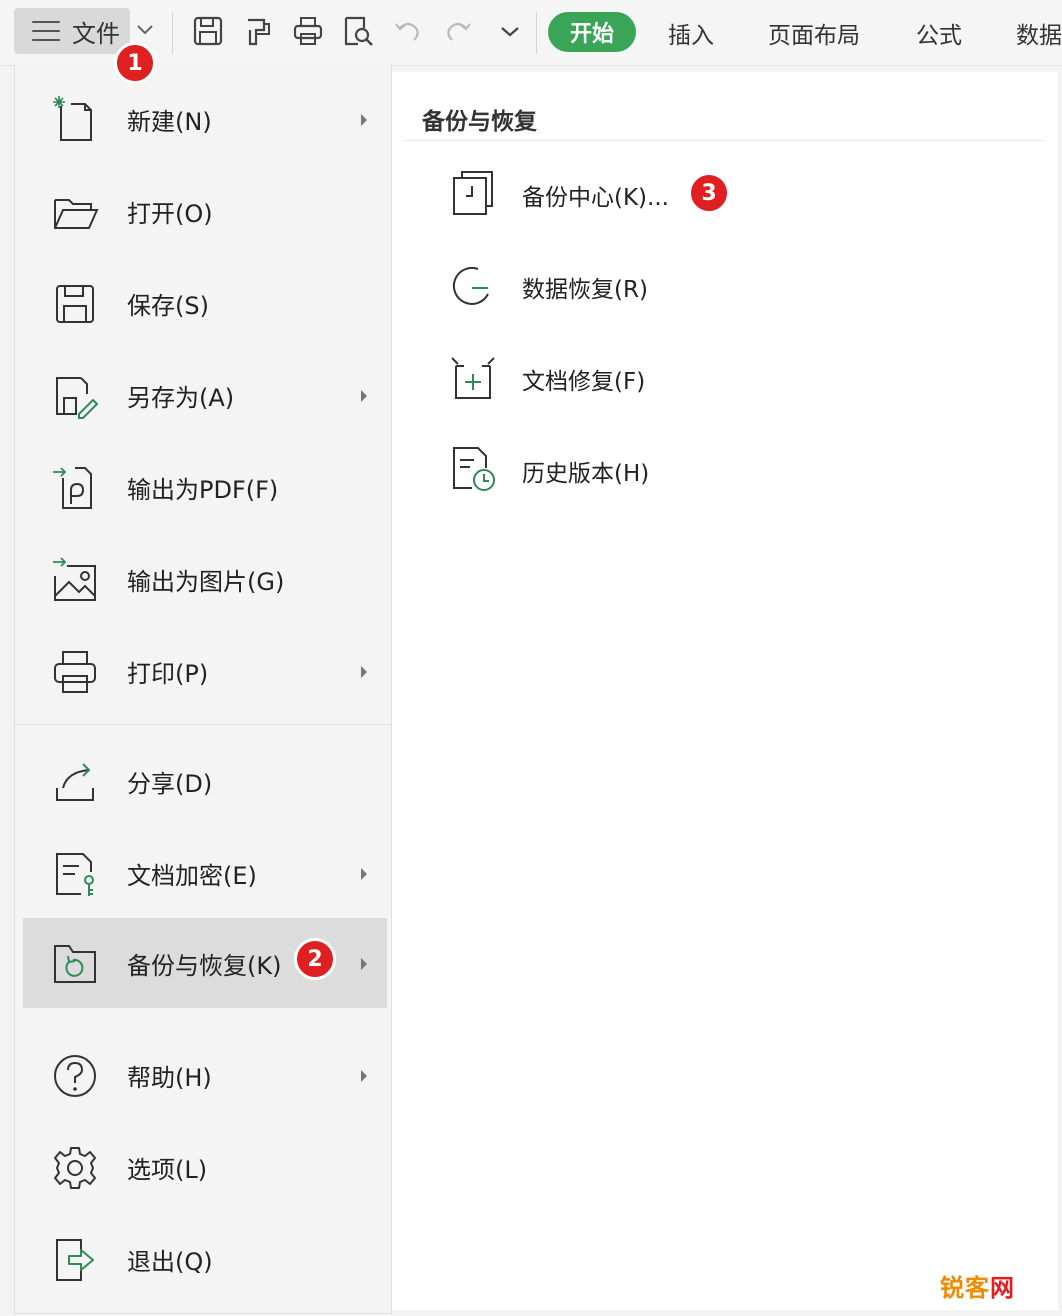 The height and width of the screenshot is (1316, 1062). Describe the element at coordinates (145, 29) in the screenshot. I see `chevron-down-icon` at that location.